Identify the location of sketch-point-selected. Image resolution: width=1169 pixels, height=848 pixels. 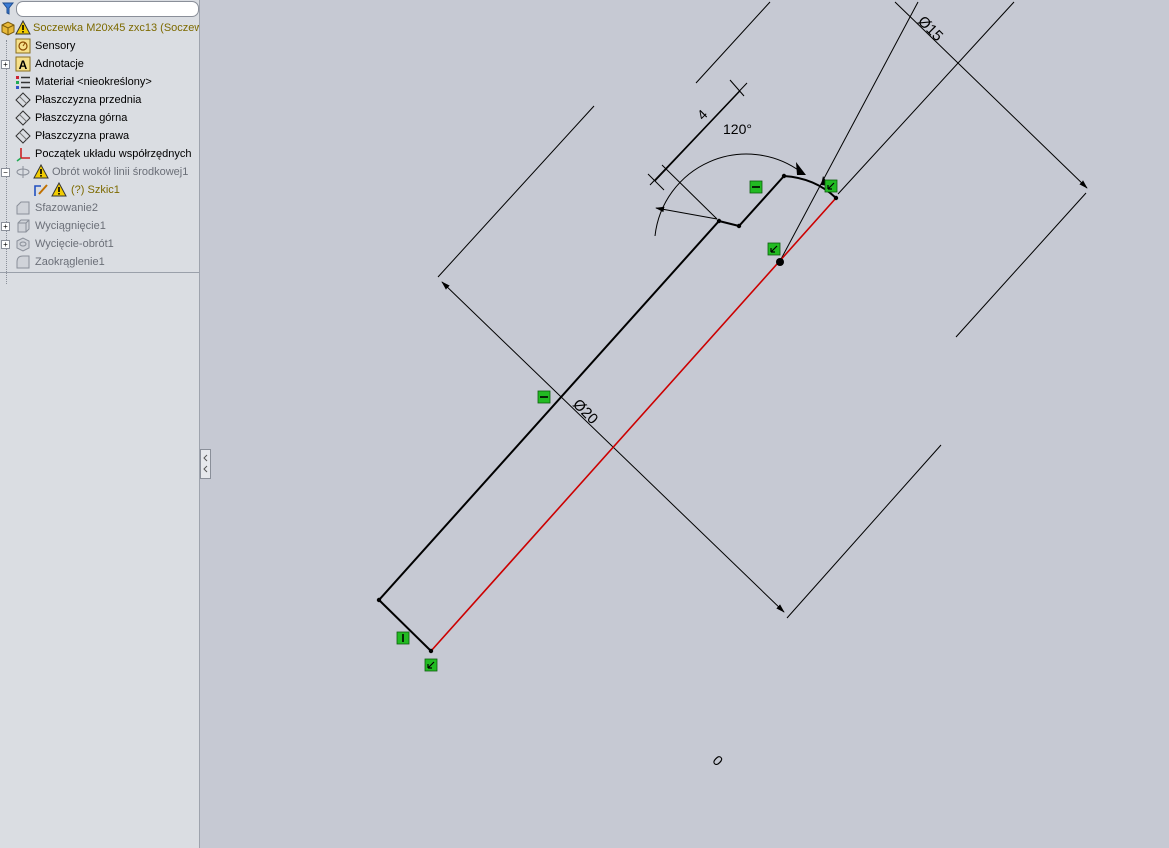
(780, 262).